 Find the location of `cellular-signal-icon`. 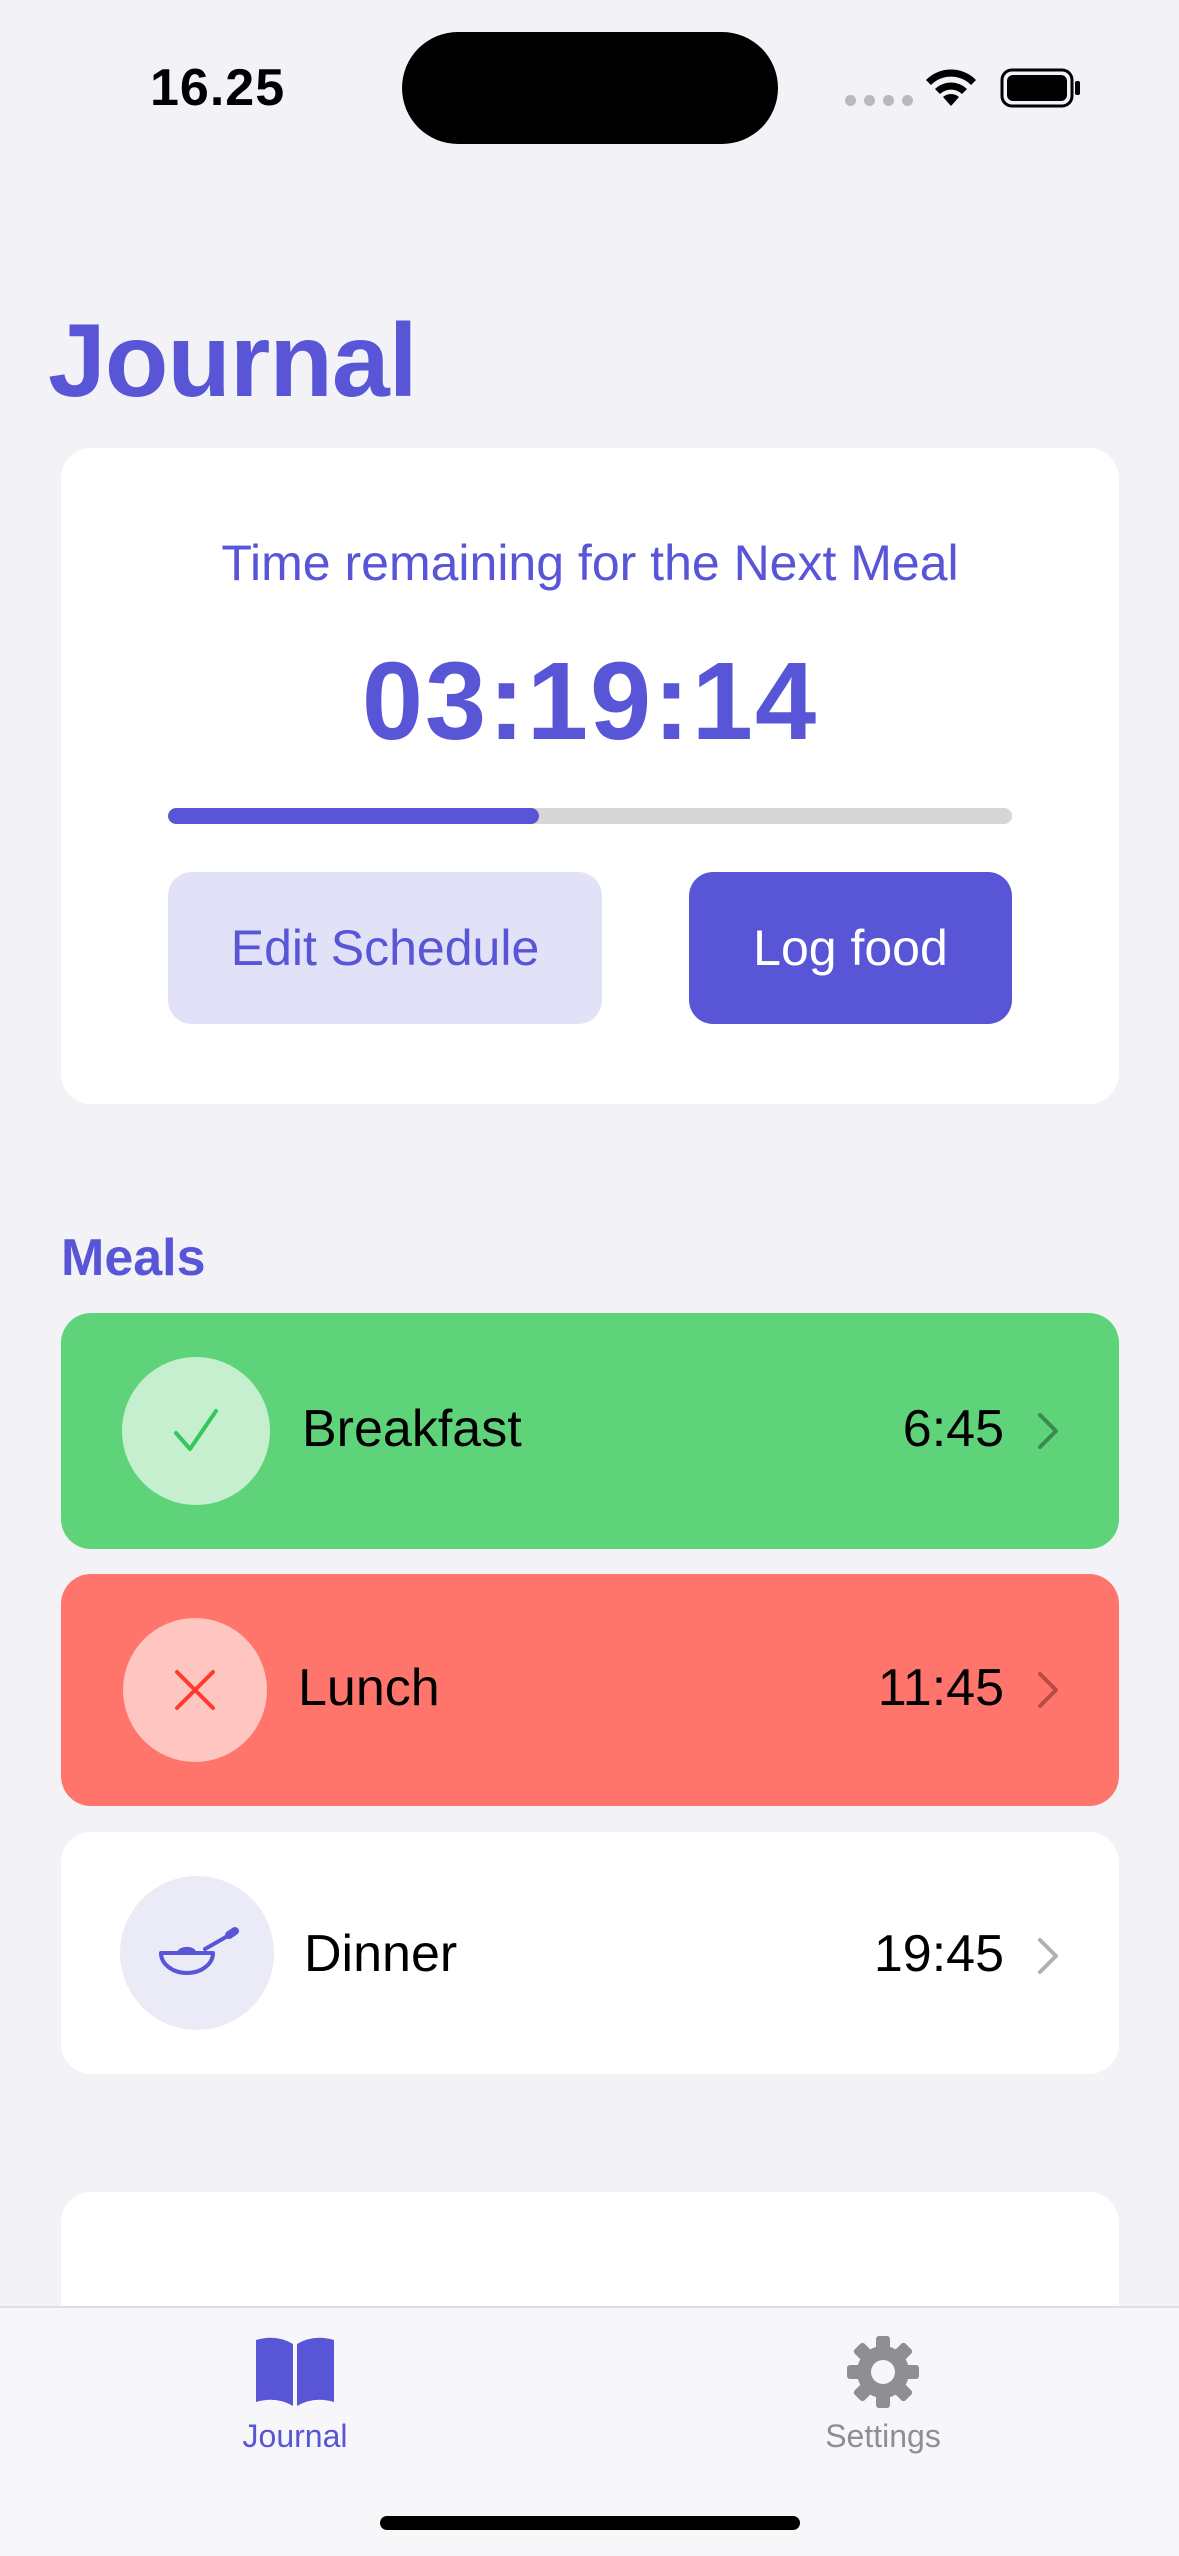

cellular-signal-icon is located at coordinates (879, 100).